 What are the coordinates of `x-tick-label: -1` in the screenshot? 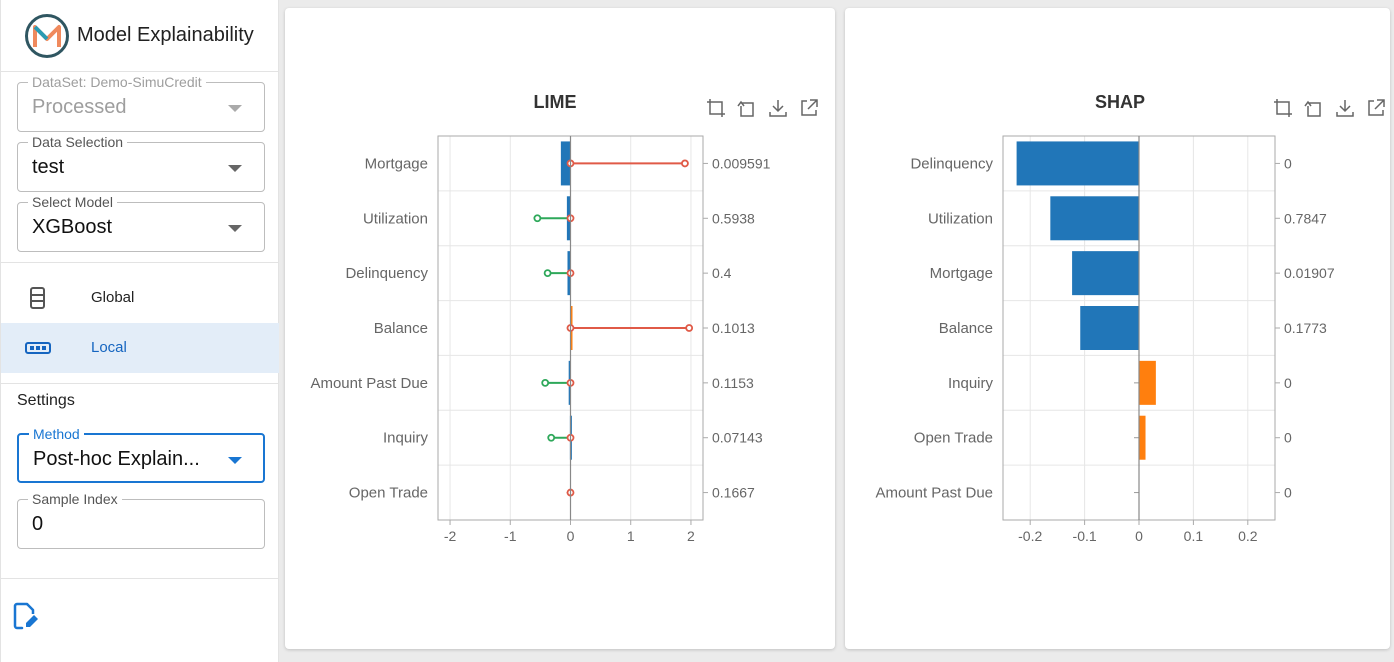 It's located at (510, 536).